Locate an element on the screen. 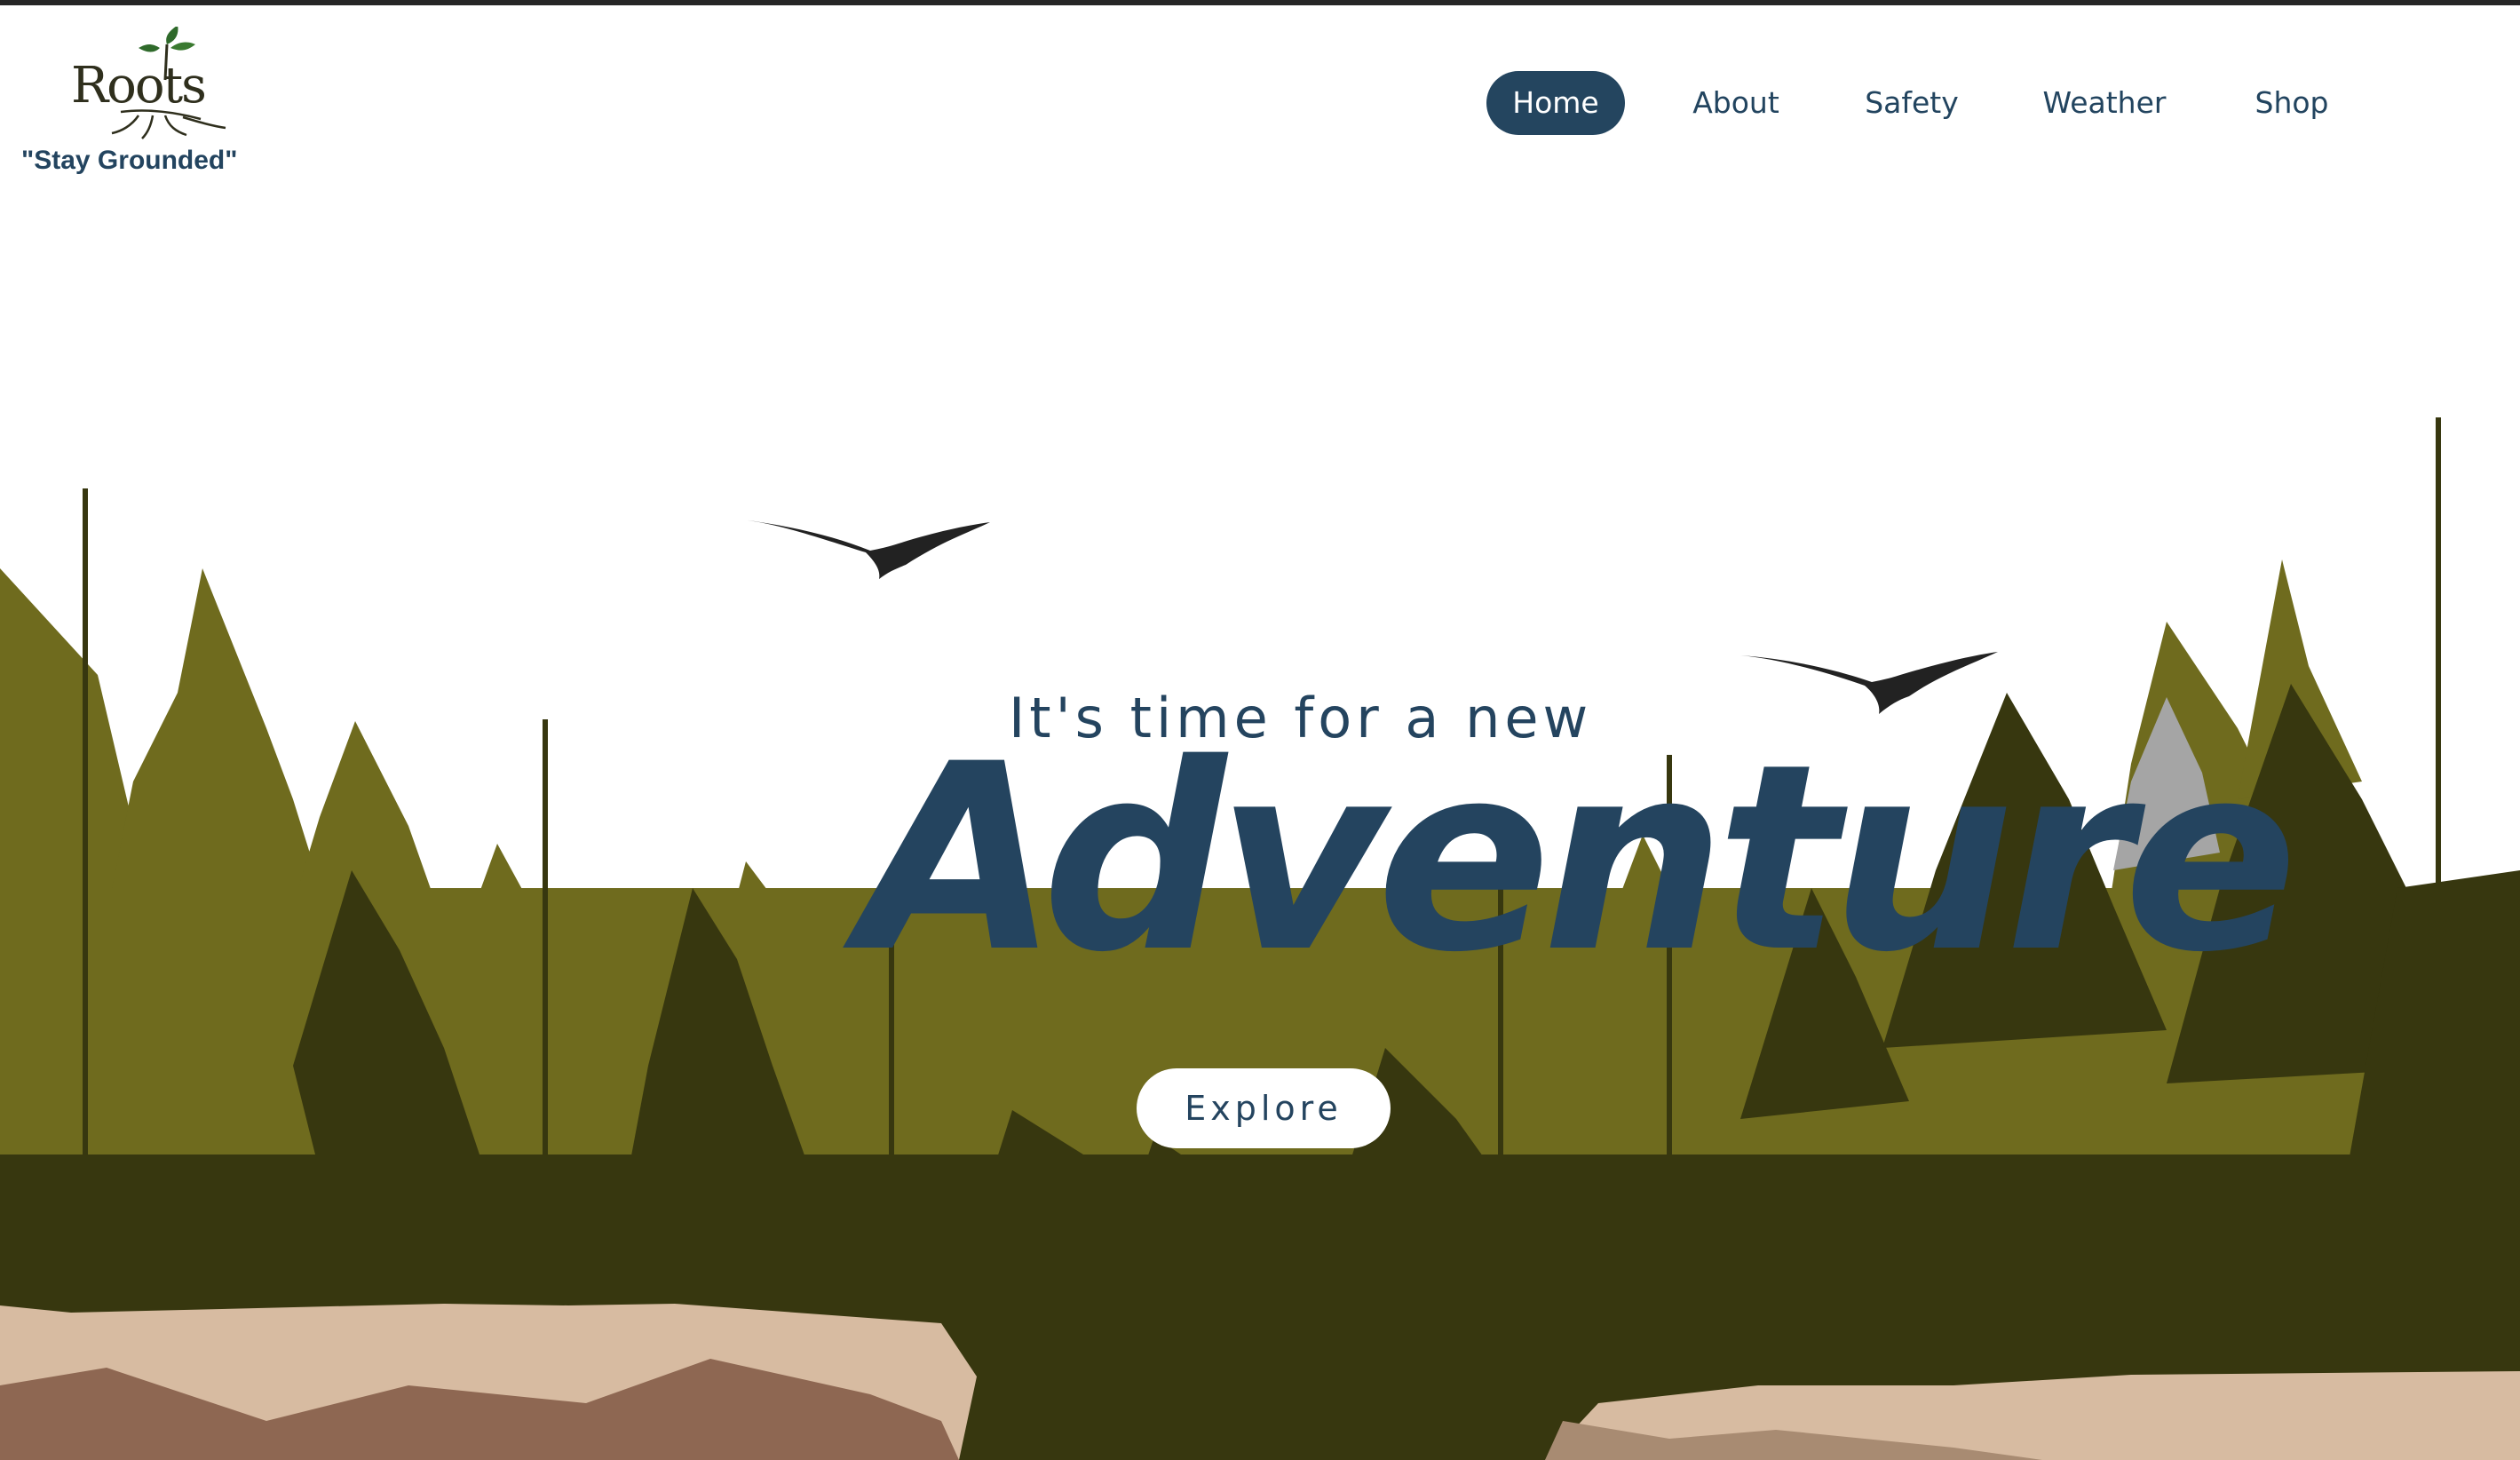 The width and height of the screenshot is (2520, 1460). explore-button: Explore is located at coordinates (1264, 1108).